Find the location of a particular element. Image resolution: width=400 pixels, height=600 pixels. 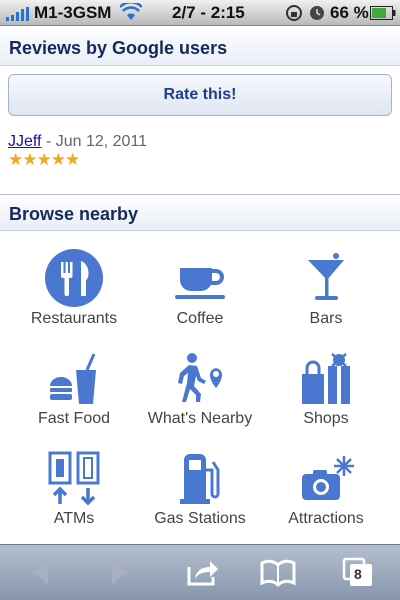

browse-section-header: Browse nearby is located at coordinates (200, 213).